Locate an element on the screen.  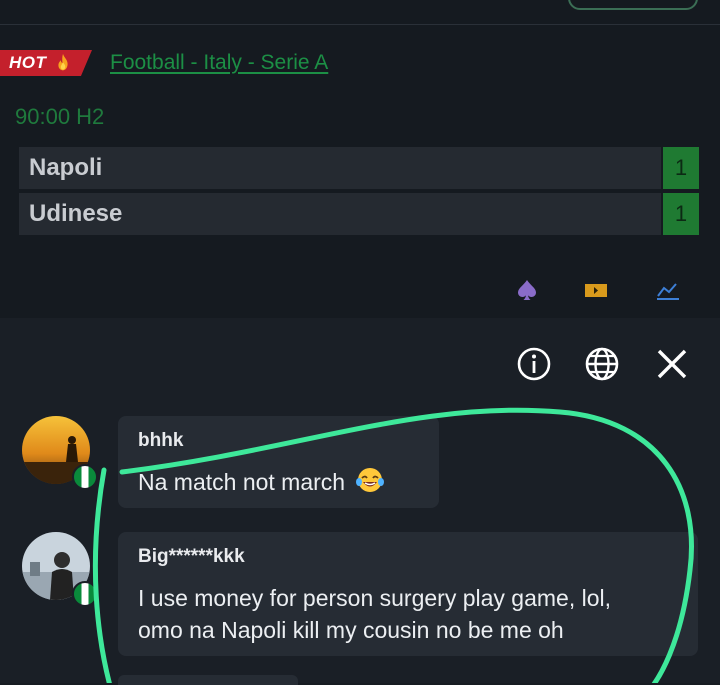
globe-icon is located at coordinates (602, 364).